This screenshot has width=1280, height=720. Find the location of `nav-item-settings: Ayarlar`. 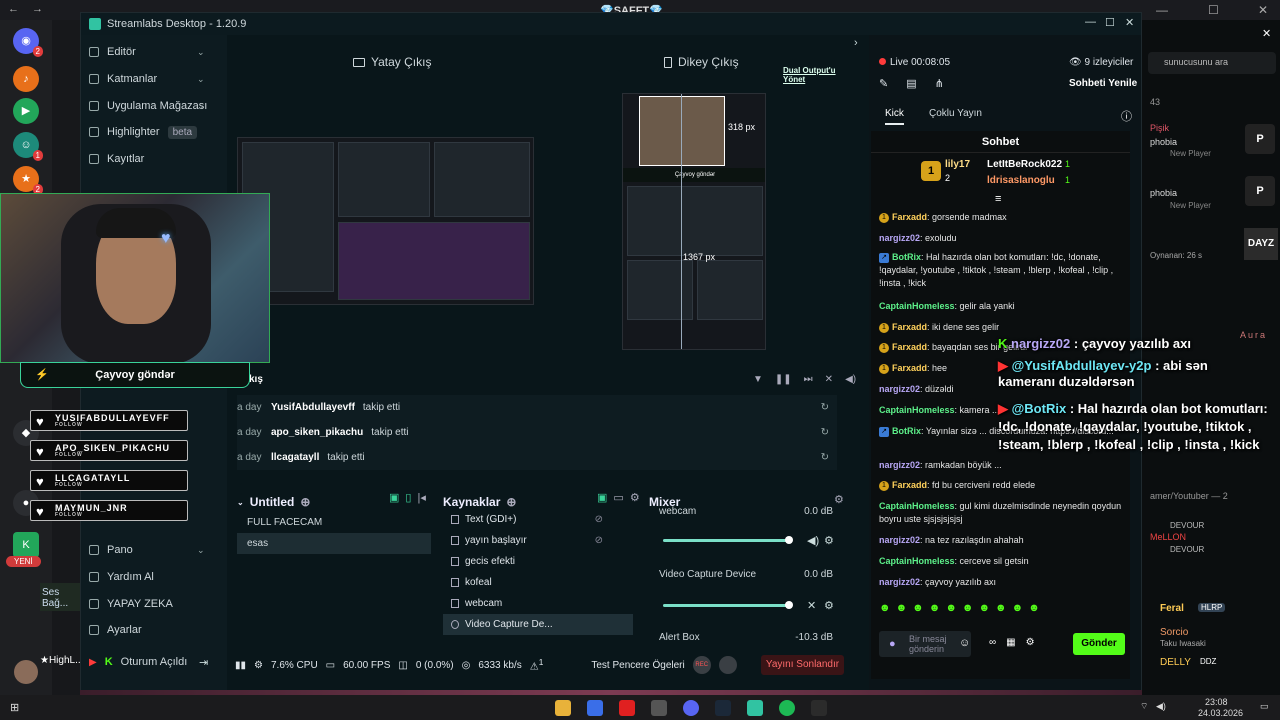

nav-item-settings: Ayarlar is located at coordinates (115, 630).